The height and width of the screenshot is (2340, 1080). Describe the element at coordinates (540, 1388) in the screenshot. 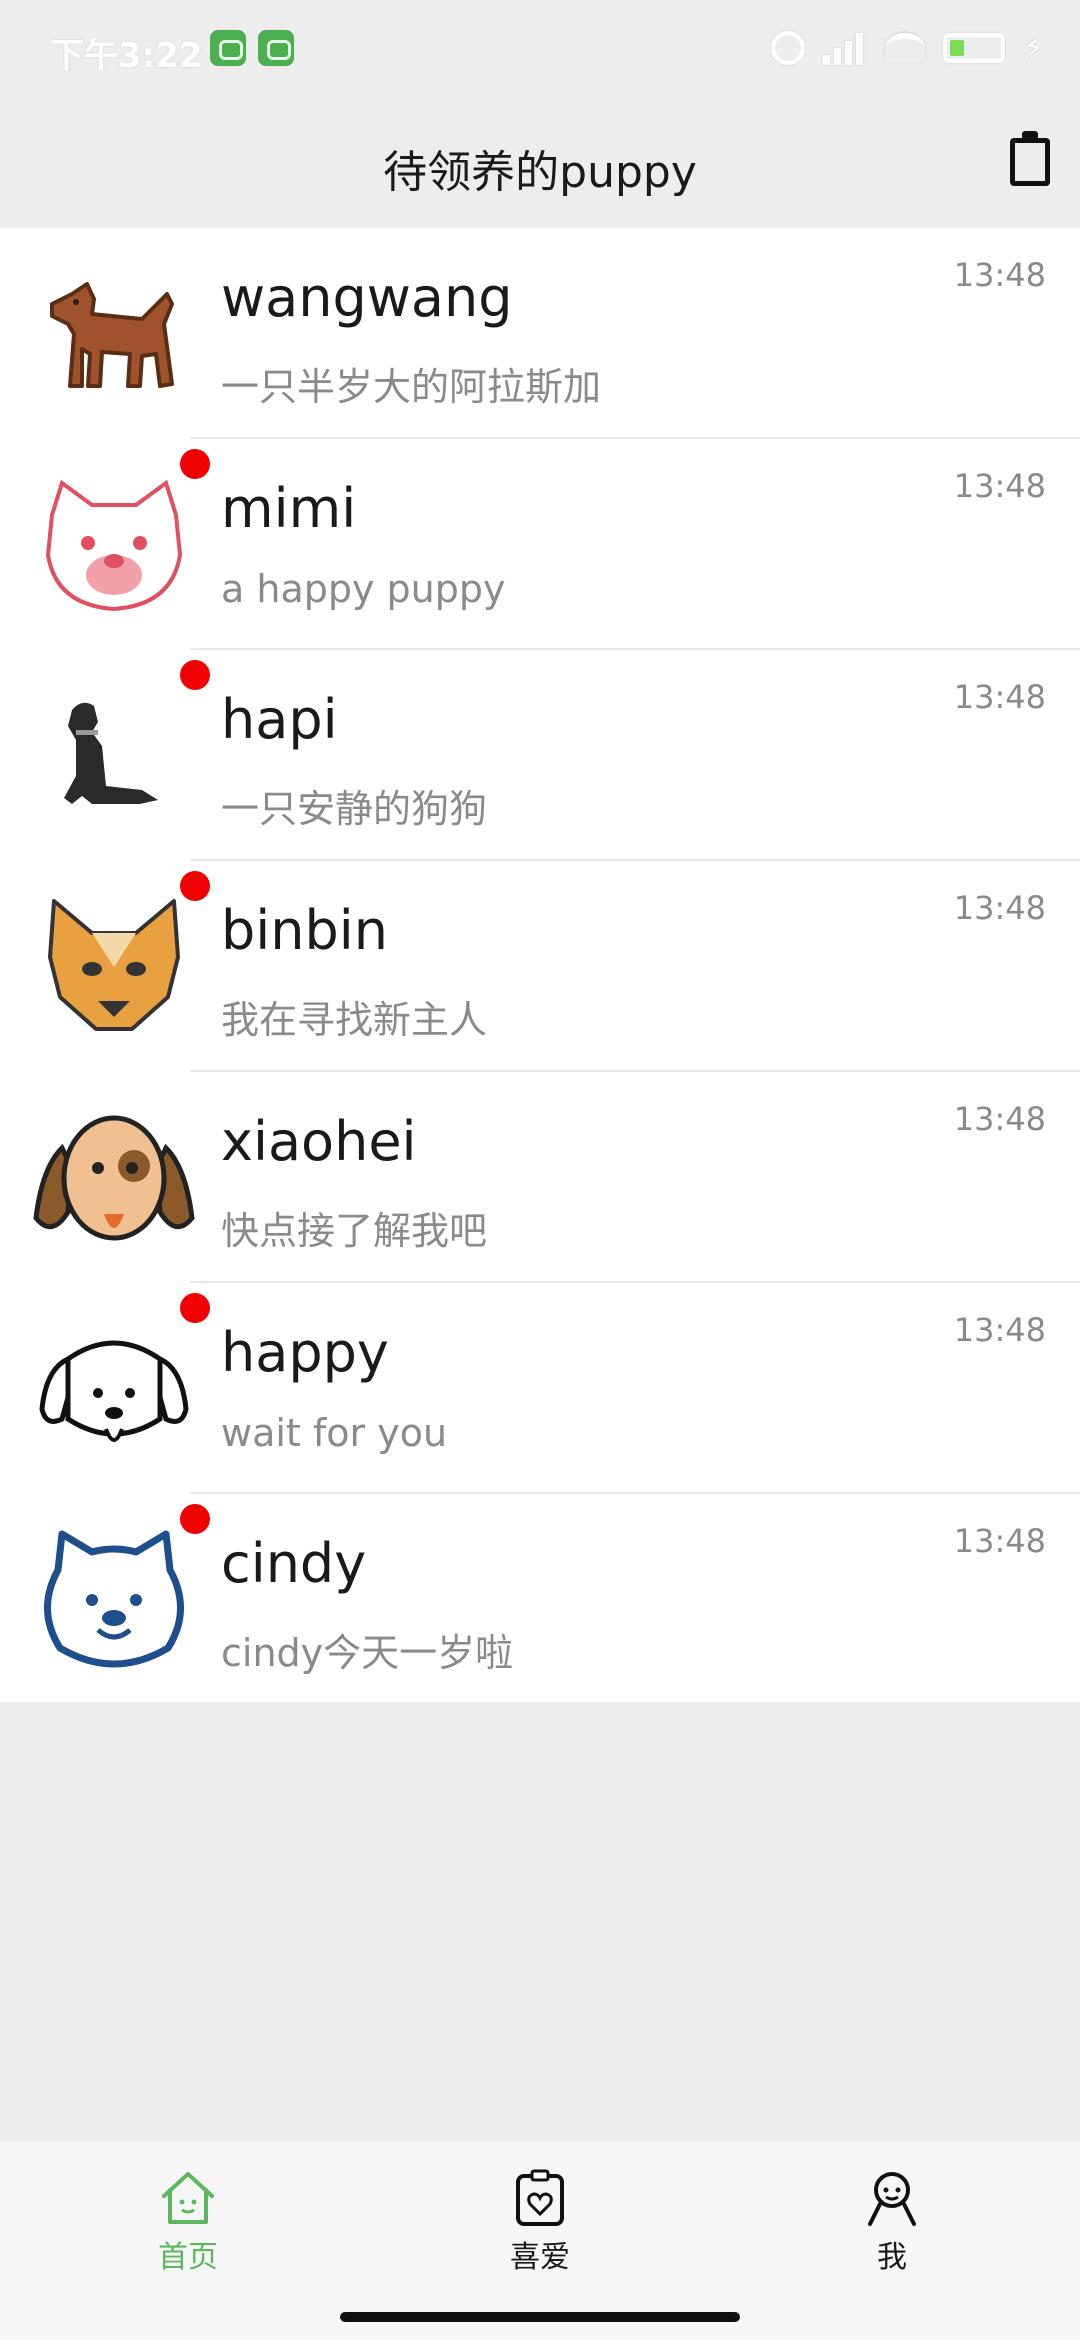

I see `list-item: happy wait for you 13:48` at that location.